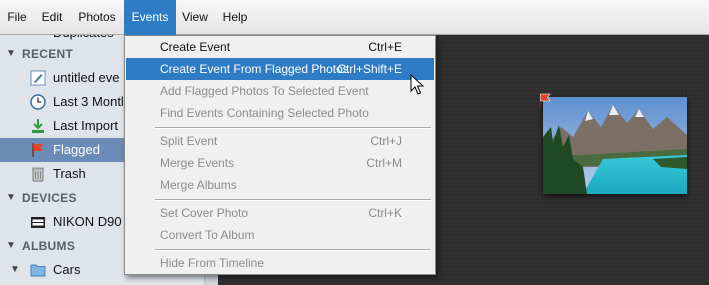 The image size is (709, 285). Describe the element at coordinates (545, 100) in the screenshot. I see `flag-badge-icon` at that location.